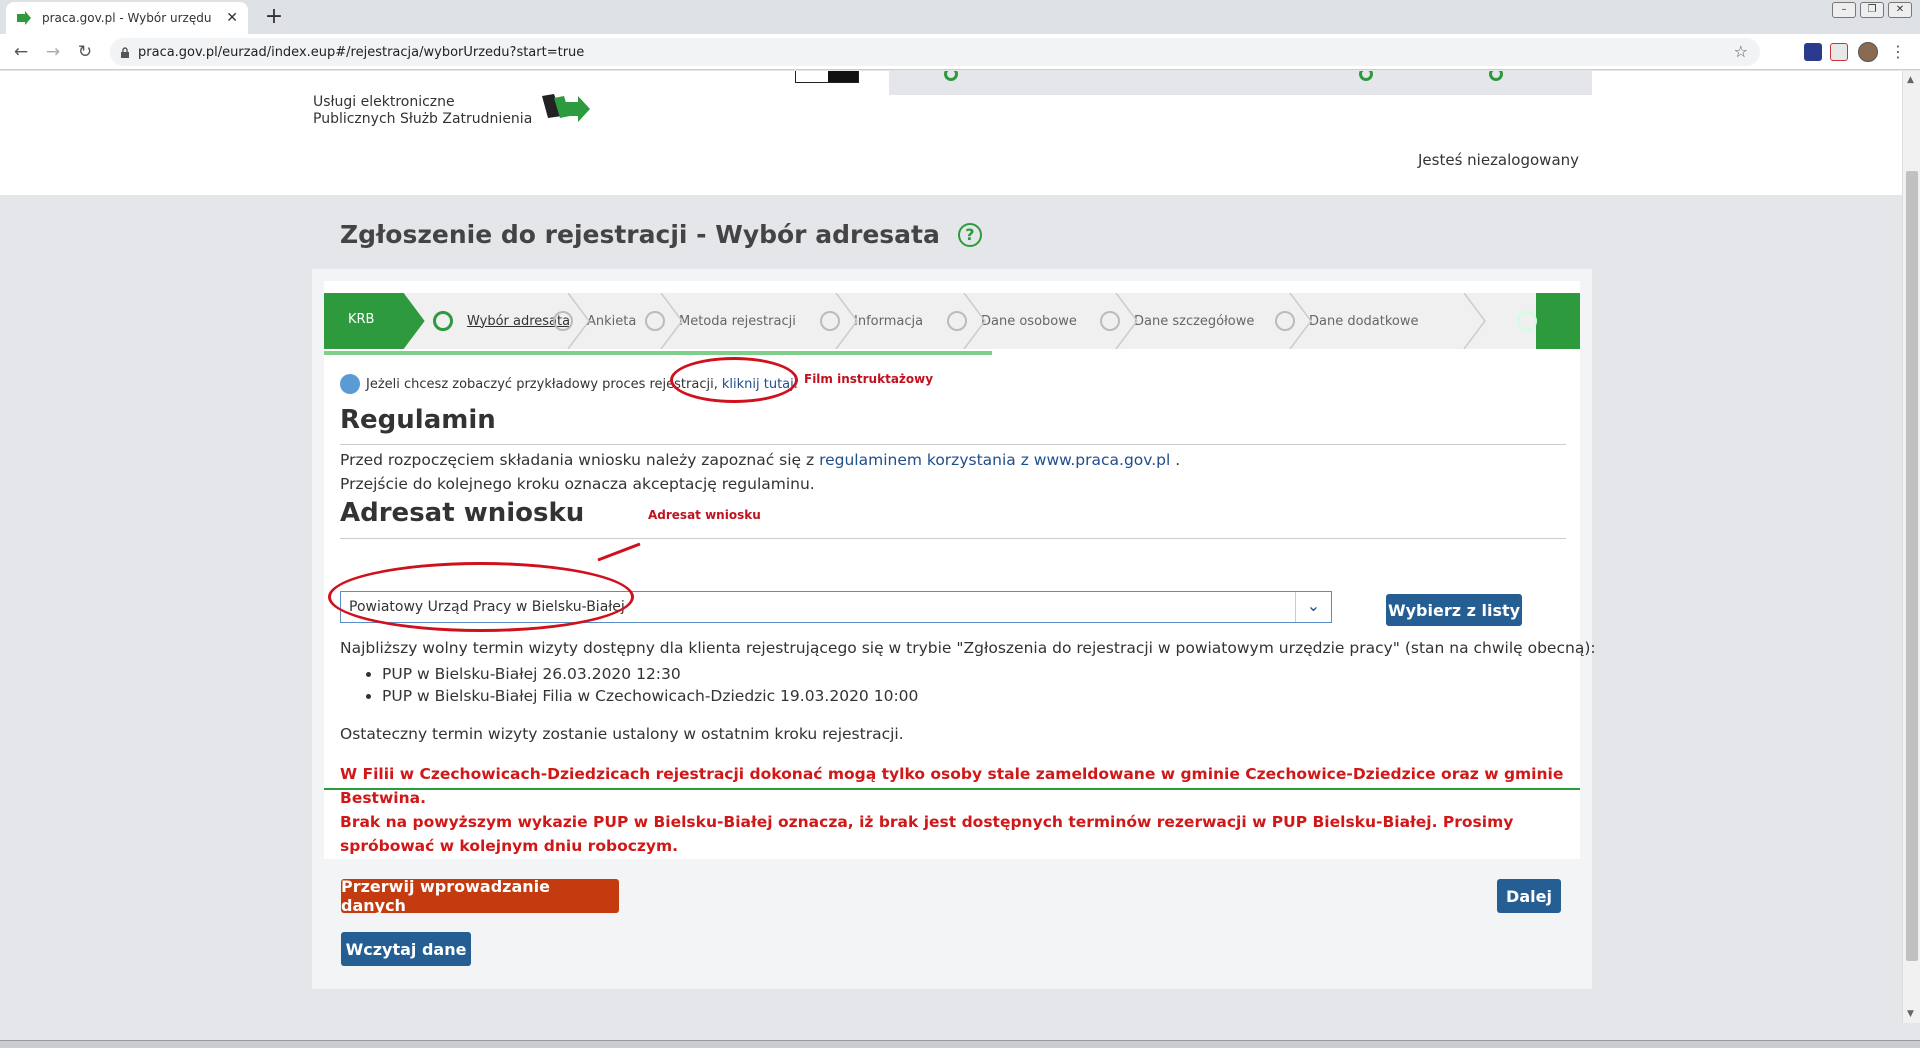 This screenshot has height=1048, width=1920. I want to click on pdf-extension-icon, so click(1839, 52).